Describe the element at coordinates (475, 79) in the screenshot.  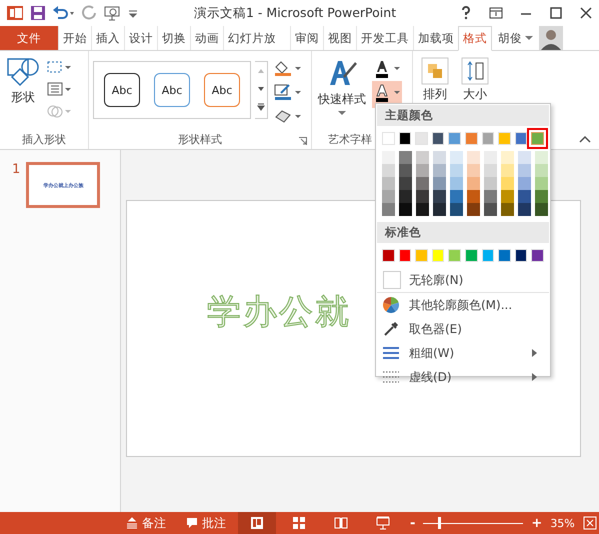
I see `size-button: 大小` at that location.